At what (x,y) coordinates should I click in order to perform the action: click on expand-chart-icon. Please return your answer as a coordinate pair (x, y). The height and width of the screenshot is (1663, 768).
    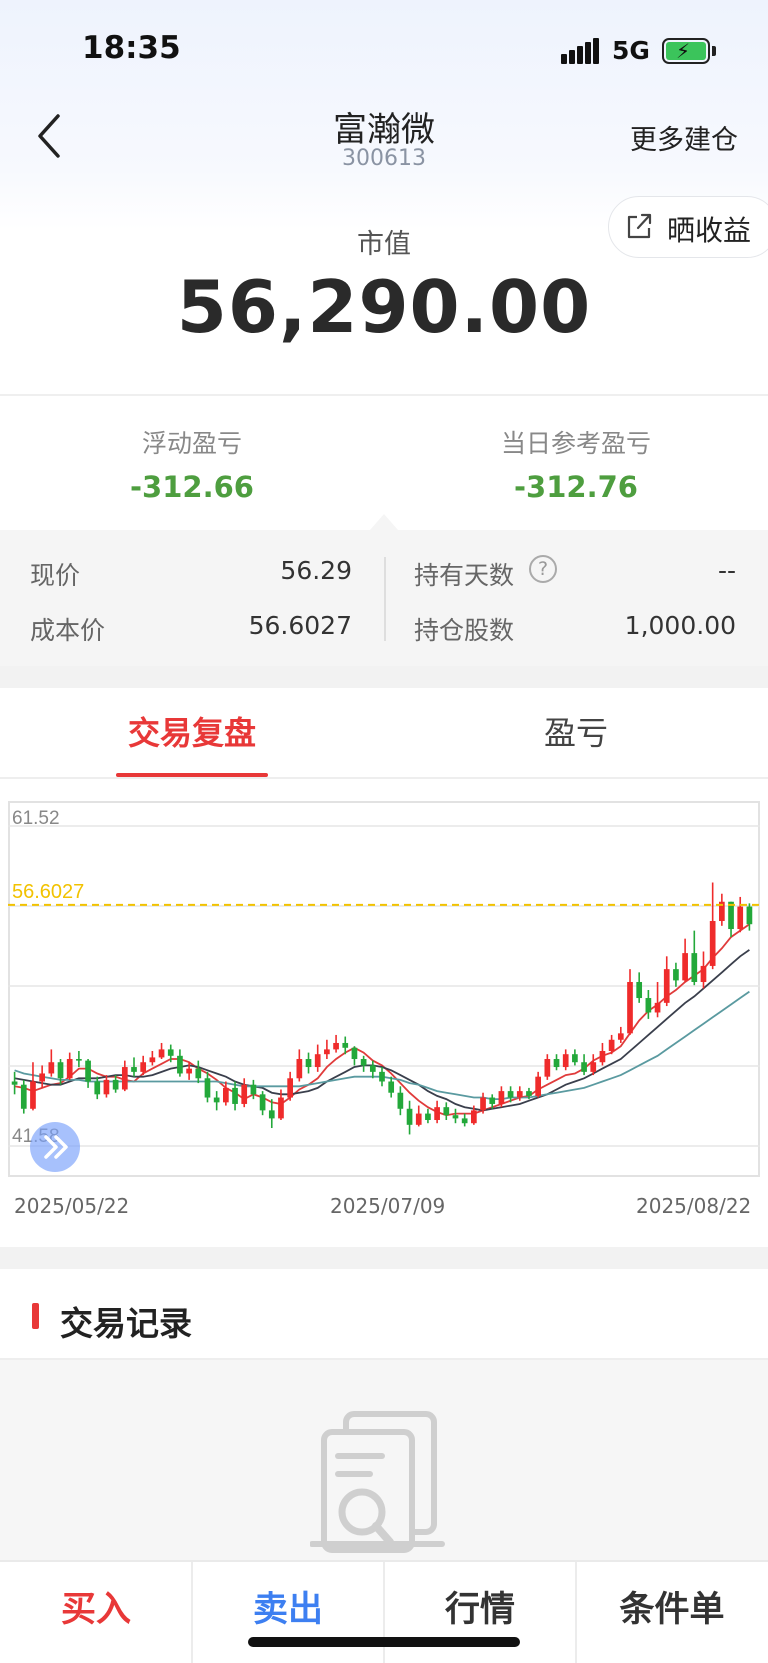
    Looking at the image, I should click on (55, 1147).